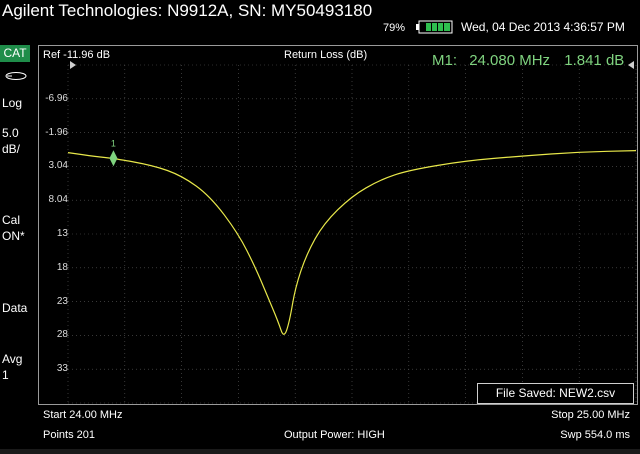  What do you see at coordinates (555, 393) in the screenshot?
I see `file-saved-status: File Saved: NEW2.csv` at bounding box center [555, 393].